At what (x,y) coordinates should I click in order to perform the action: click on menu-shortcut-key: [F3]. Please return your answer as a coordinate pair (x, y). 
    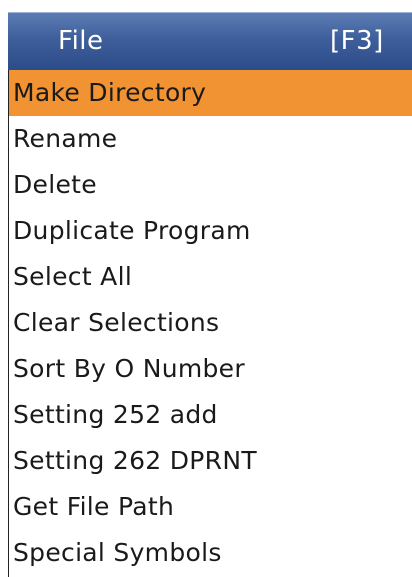
    Looking at the image, I should click on (357, 41).